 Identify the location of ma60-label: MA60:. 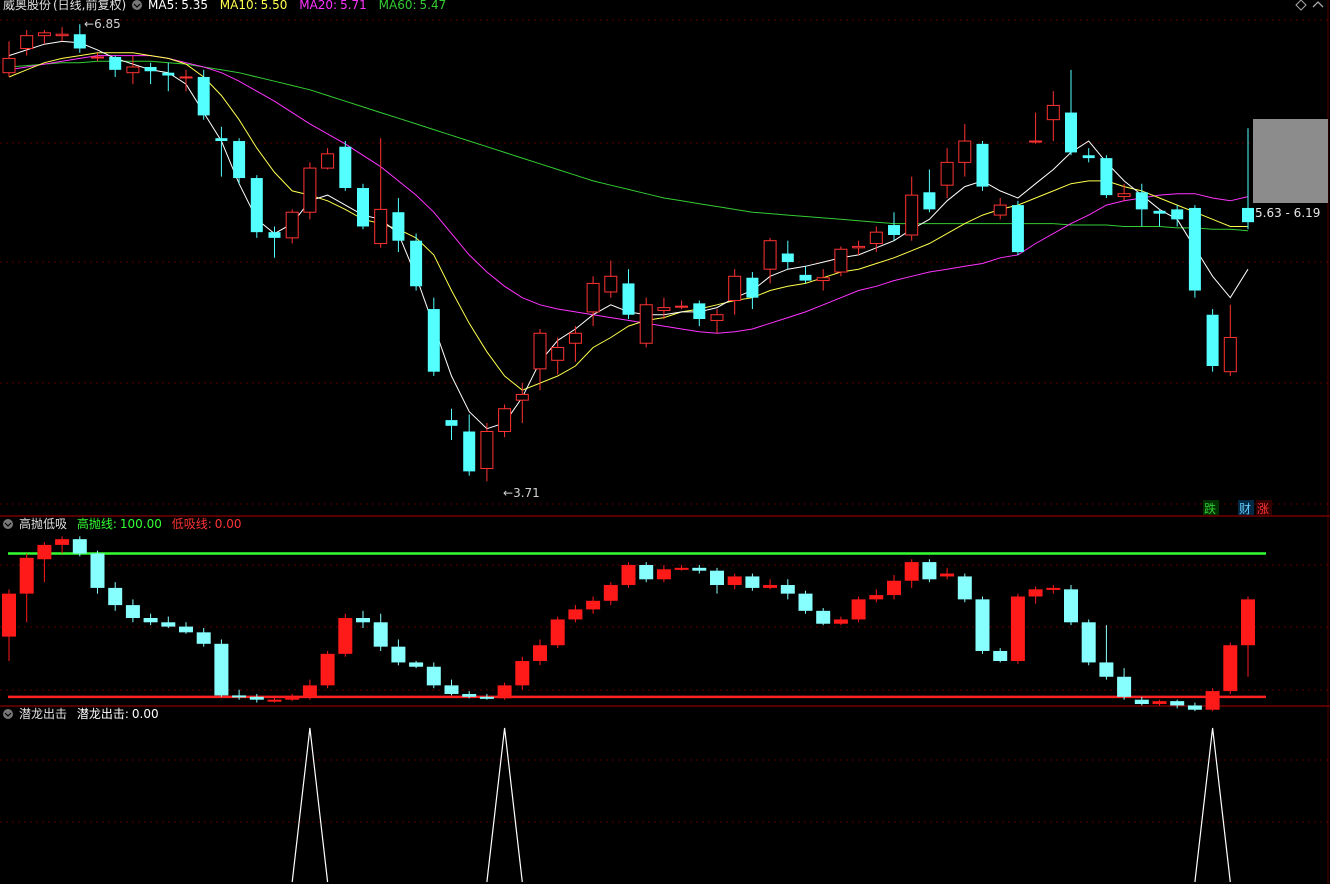
(398, 6).